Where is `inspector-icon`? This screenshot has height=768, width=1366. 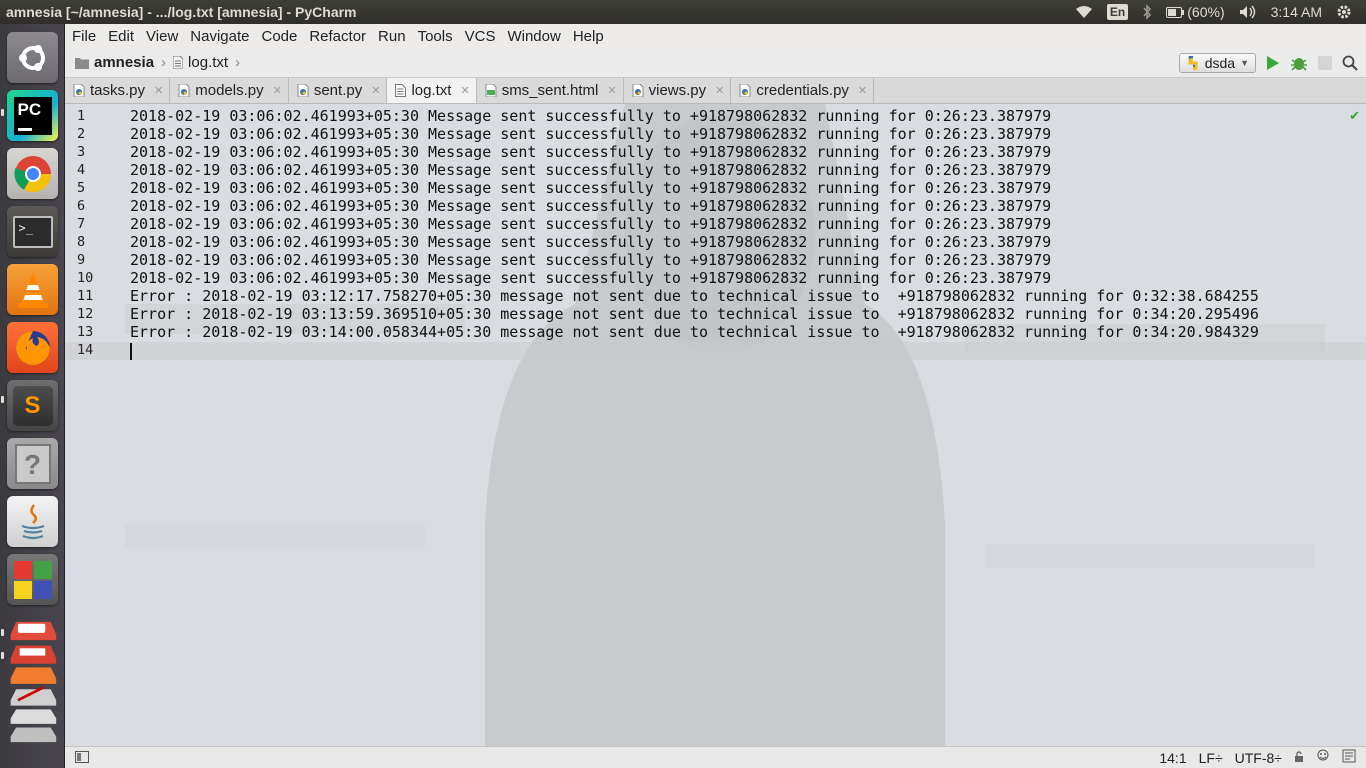
inspector-icon is located at coordinates (1323, 757).